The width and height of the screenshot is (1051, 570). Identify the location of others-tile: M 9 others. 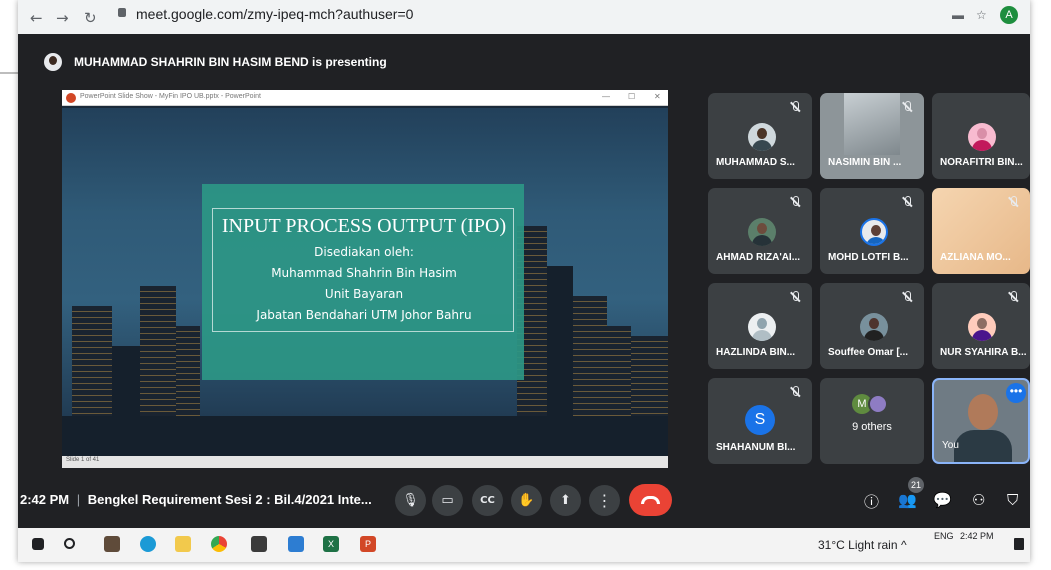
(872, 421).